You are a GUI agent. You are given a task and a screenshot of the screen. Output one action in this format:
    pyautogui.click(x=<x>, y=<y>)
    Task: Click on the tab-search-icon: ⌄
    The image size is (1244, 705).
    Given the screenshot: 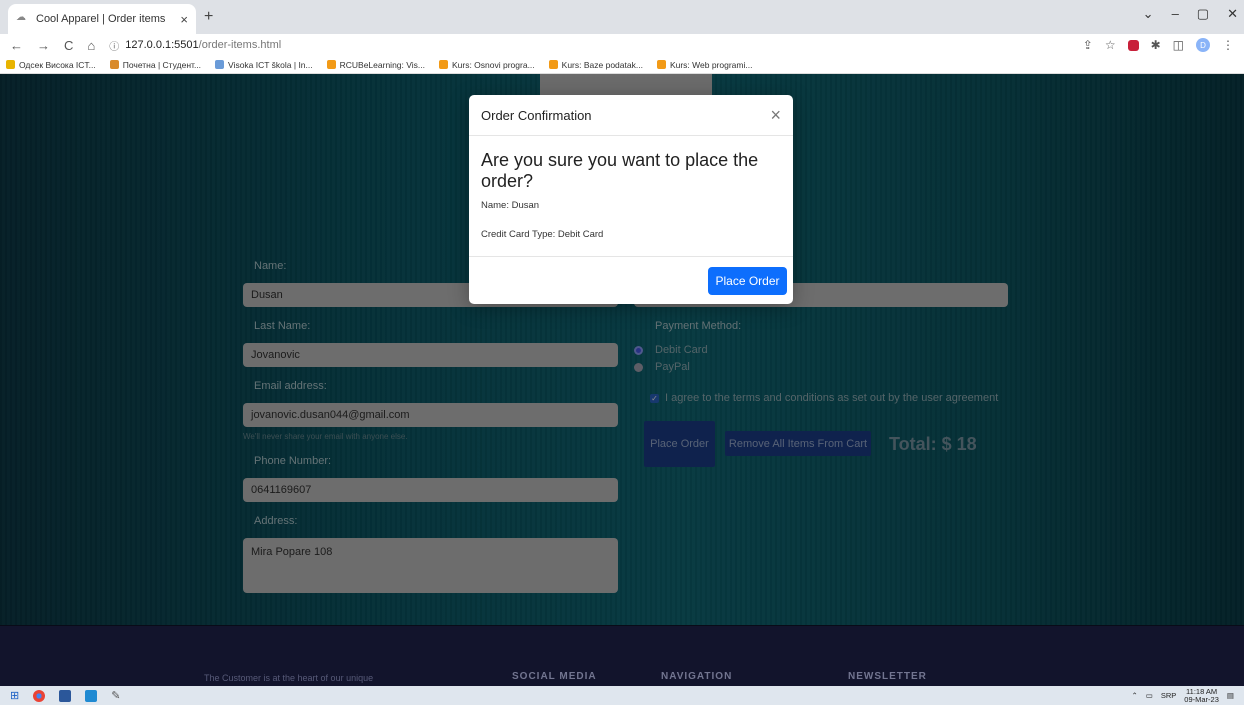 What is the action you would take?
    pyautogui.click(x=1148, y=14)
    